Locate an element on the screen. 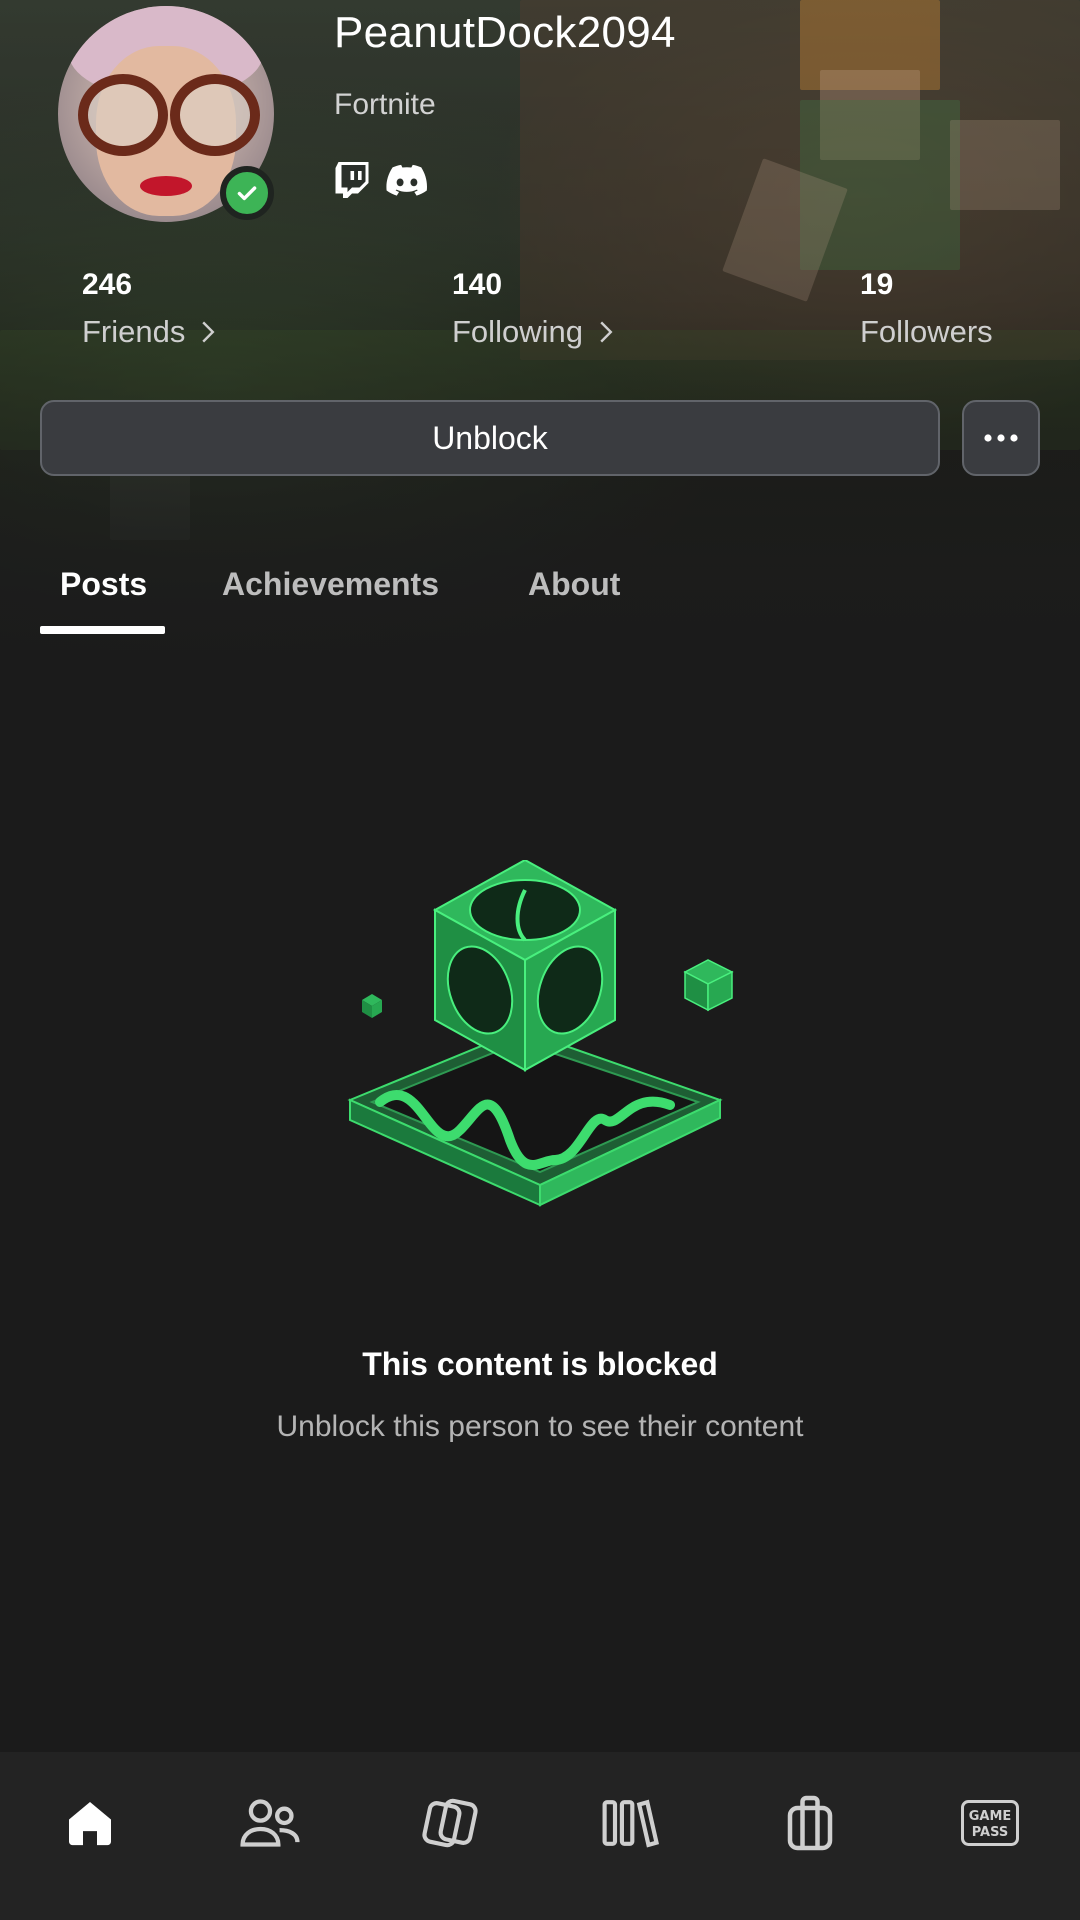 This screenshot has width=1080, height=1920. following-count: 140 is located at coordinates (477, 284).